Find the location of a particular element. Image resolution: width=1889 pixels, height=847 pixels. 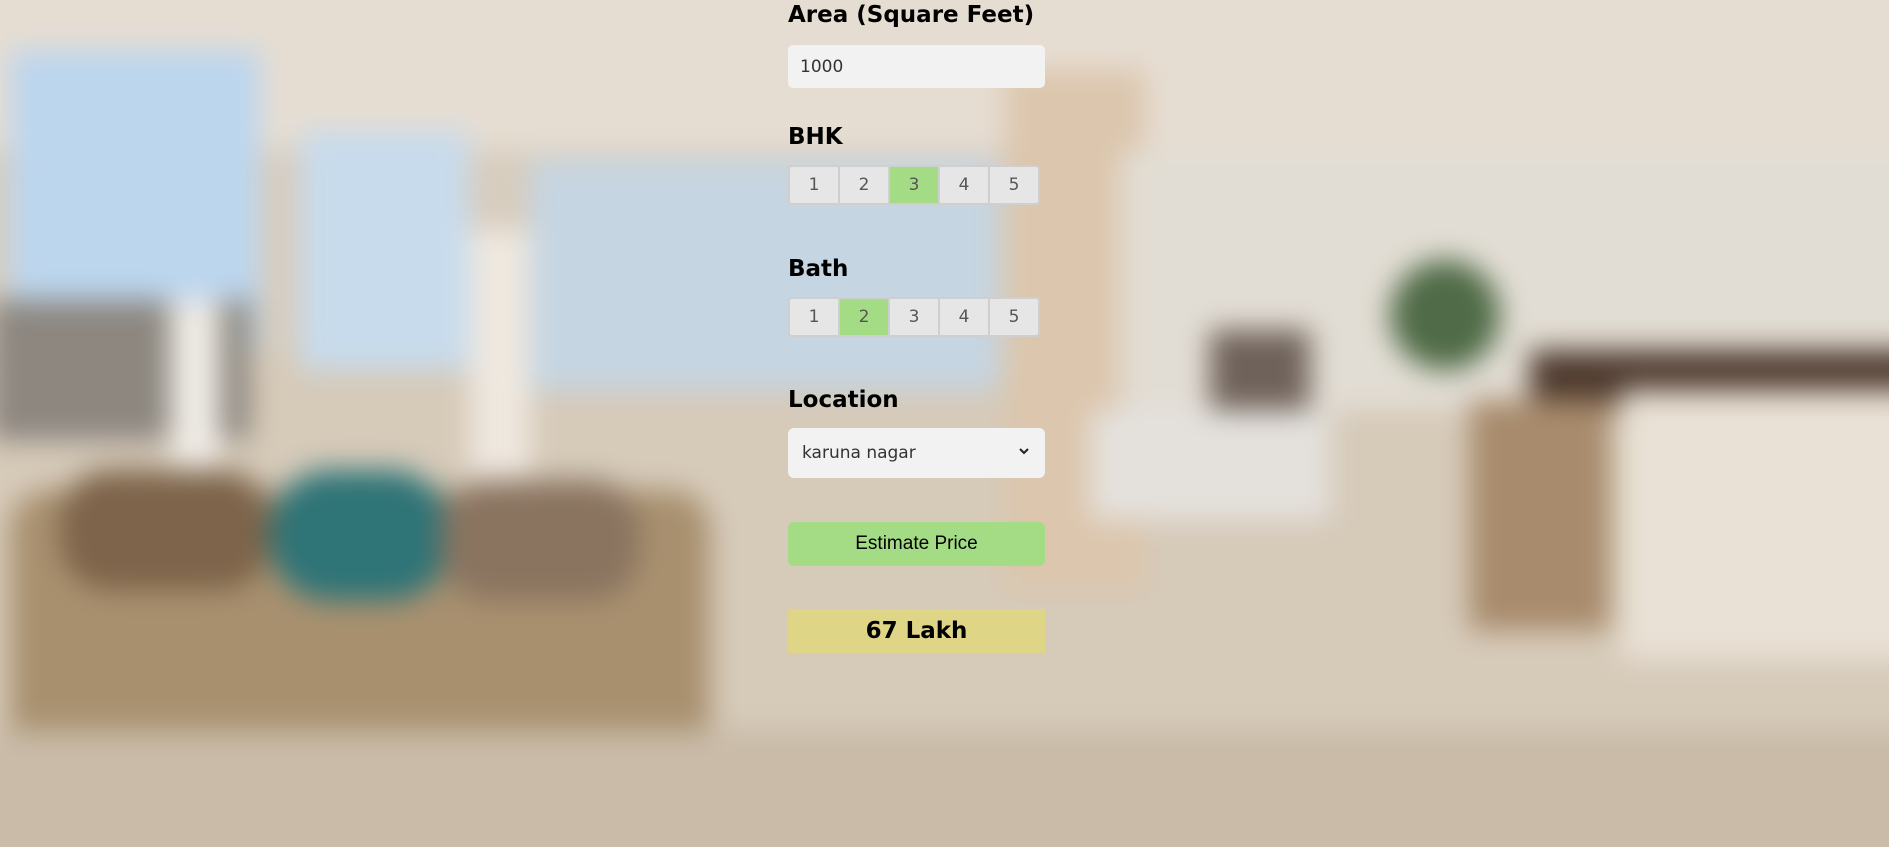

location-select: karuna nagar is located at coordinates (916, 453).